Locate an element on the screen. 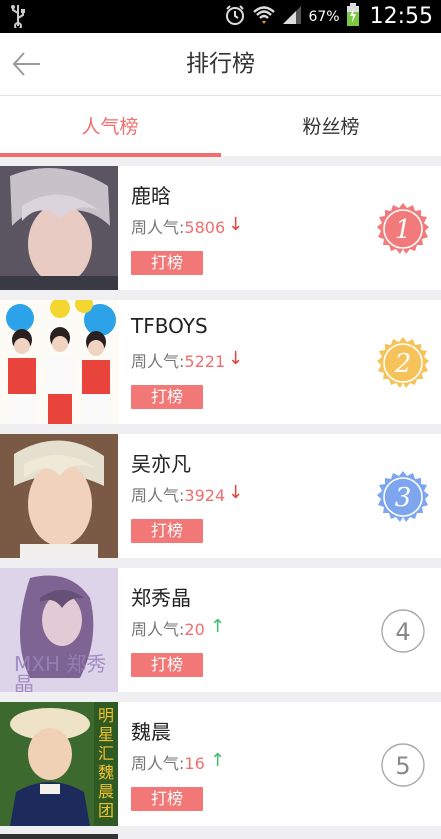 The width and height of the screenshot is (441, 839). artist-name: 郑秀晶 is located at coordinates (161, 598).